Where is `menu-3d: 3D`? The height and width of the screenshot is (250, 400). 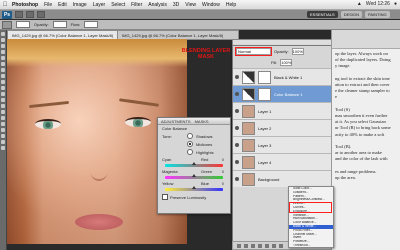
menu-3d: 3D is located at coordinates (176, 5).